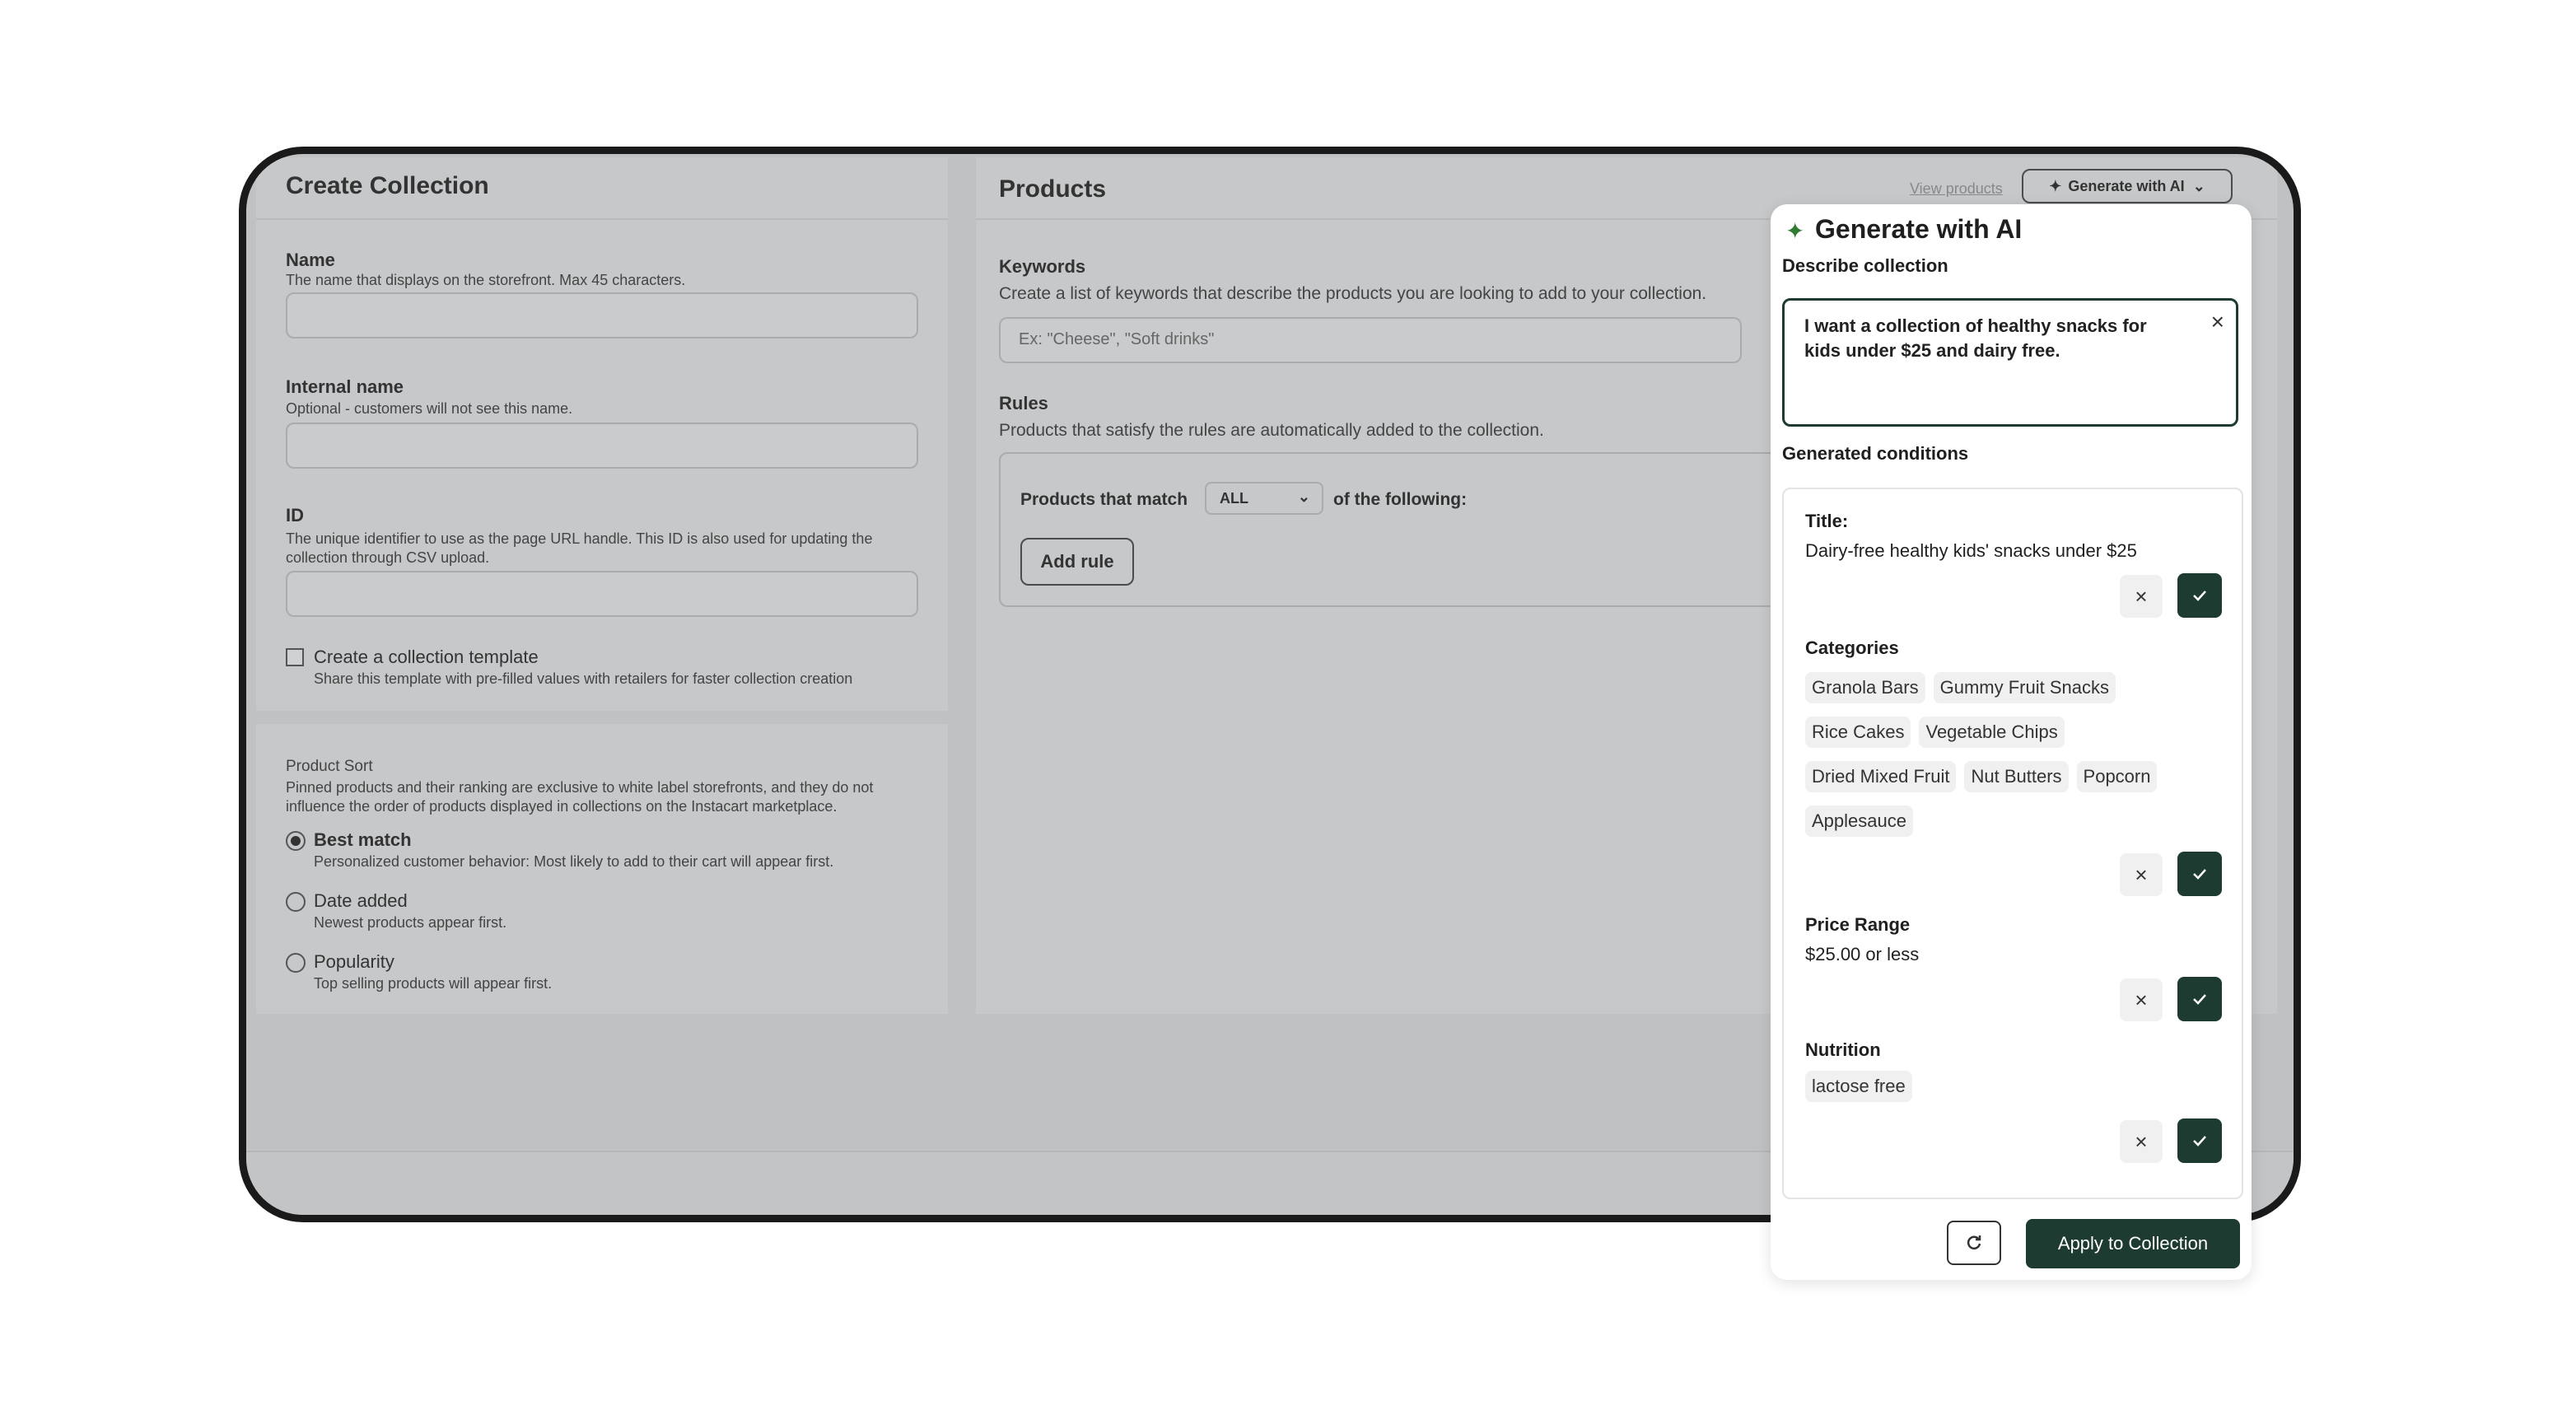 The image size is (2576, 1415). I want to click on category-tag: Granola Bars, so click(1865, 687).